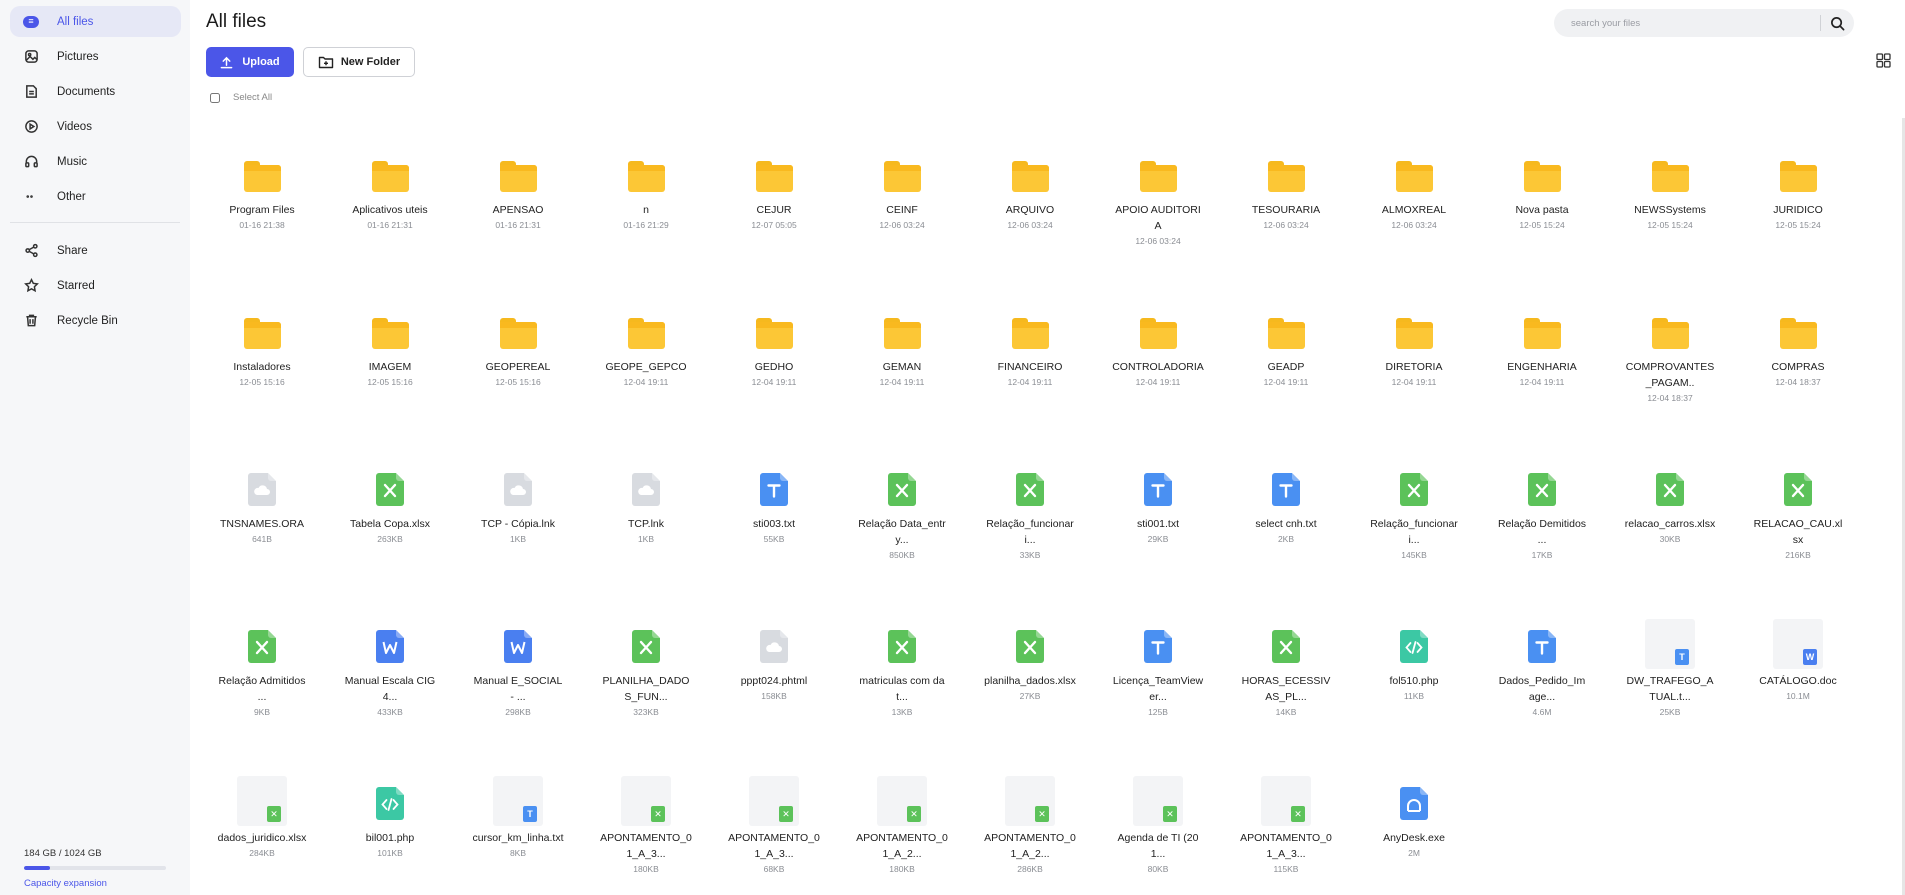  Describe the element at coordinates (1542, 683) in the screenshot. I see `file-item: Dados_Pedido_Image... 4.6M` at that location.